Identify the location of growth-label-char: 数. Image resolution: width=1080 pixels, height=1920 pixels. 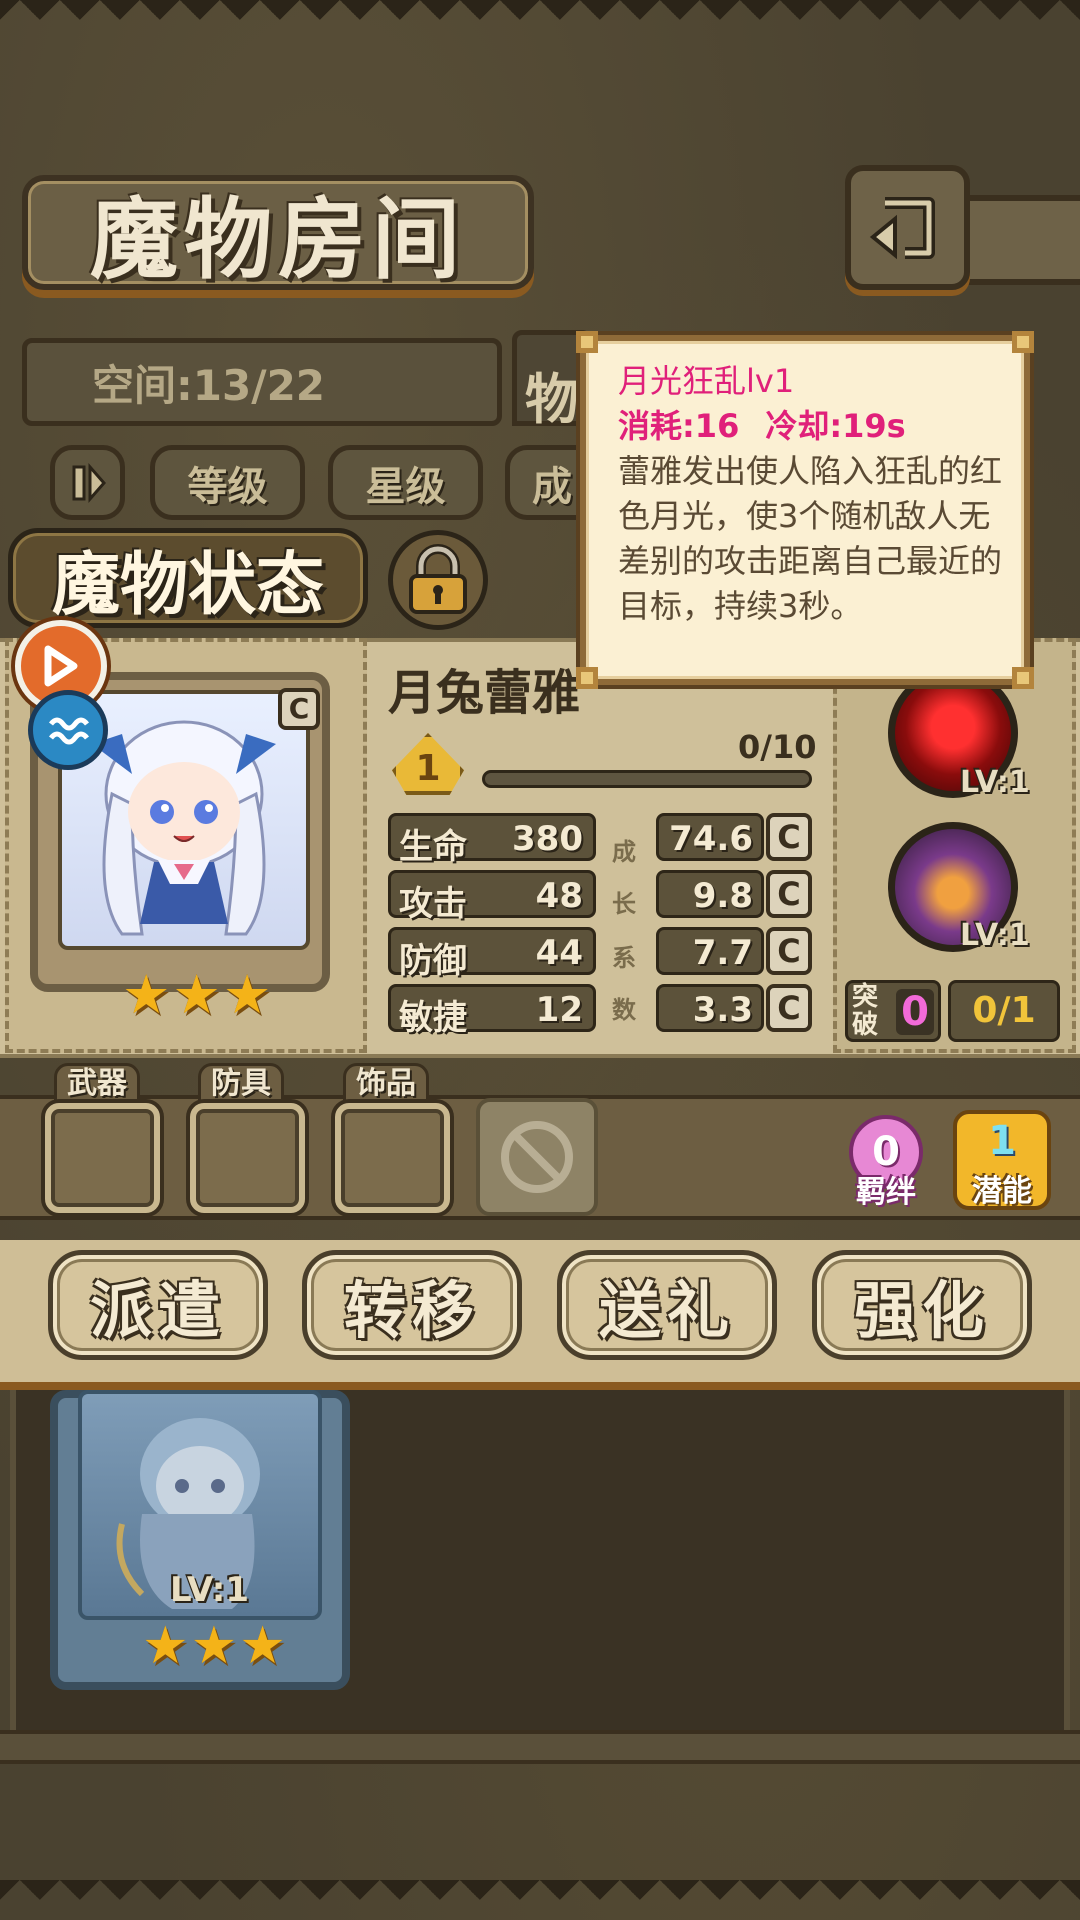
(624, 1010).